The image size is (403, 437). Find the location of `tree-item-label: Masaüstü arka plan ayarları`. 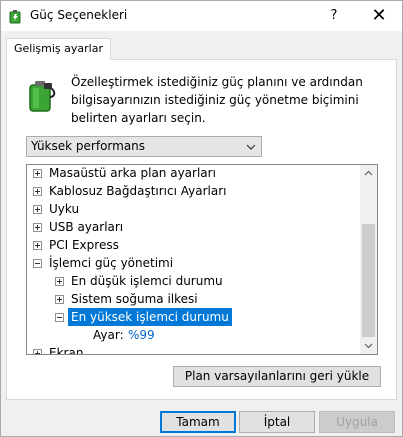

tree-item-label: Masaüstü arka plan ayarları is located at coordinates (132, 173).